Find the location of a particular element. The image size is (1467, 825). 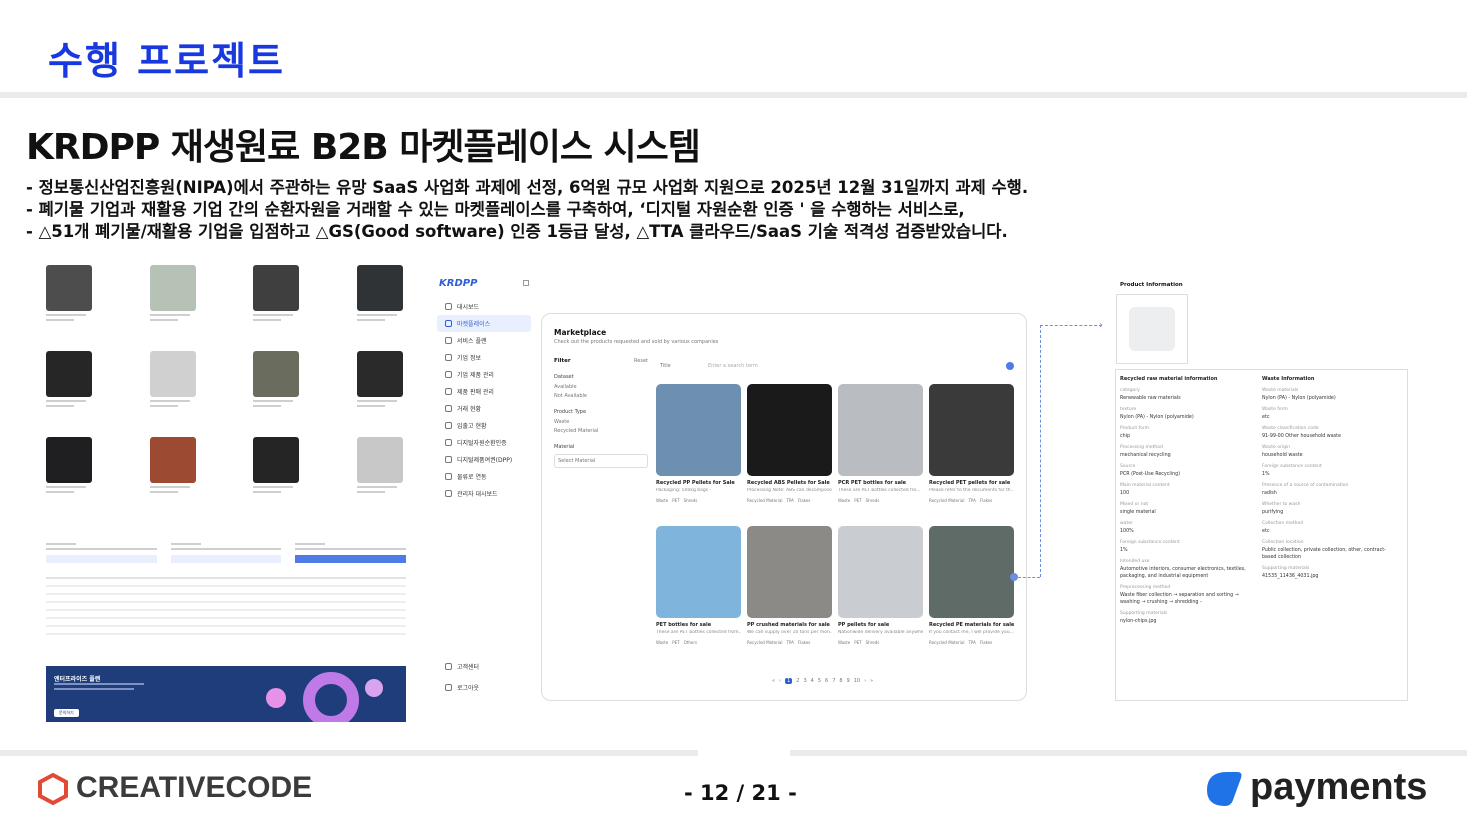

search-field-select: Title is located at coordinates (679, 366).